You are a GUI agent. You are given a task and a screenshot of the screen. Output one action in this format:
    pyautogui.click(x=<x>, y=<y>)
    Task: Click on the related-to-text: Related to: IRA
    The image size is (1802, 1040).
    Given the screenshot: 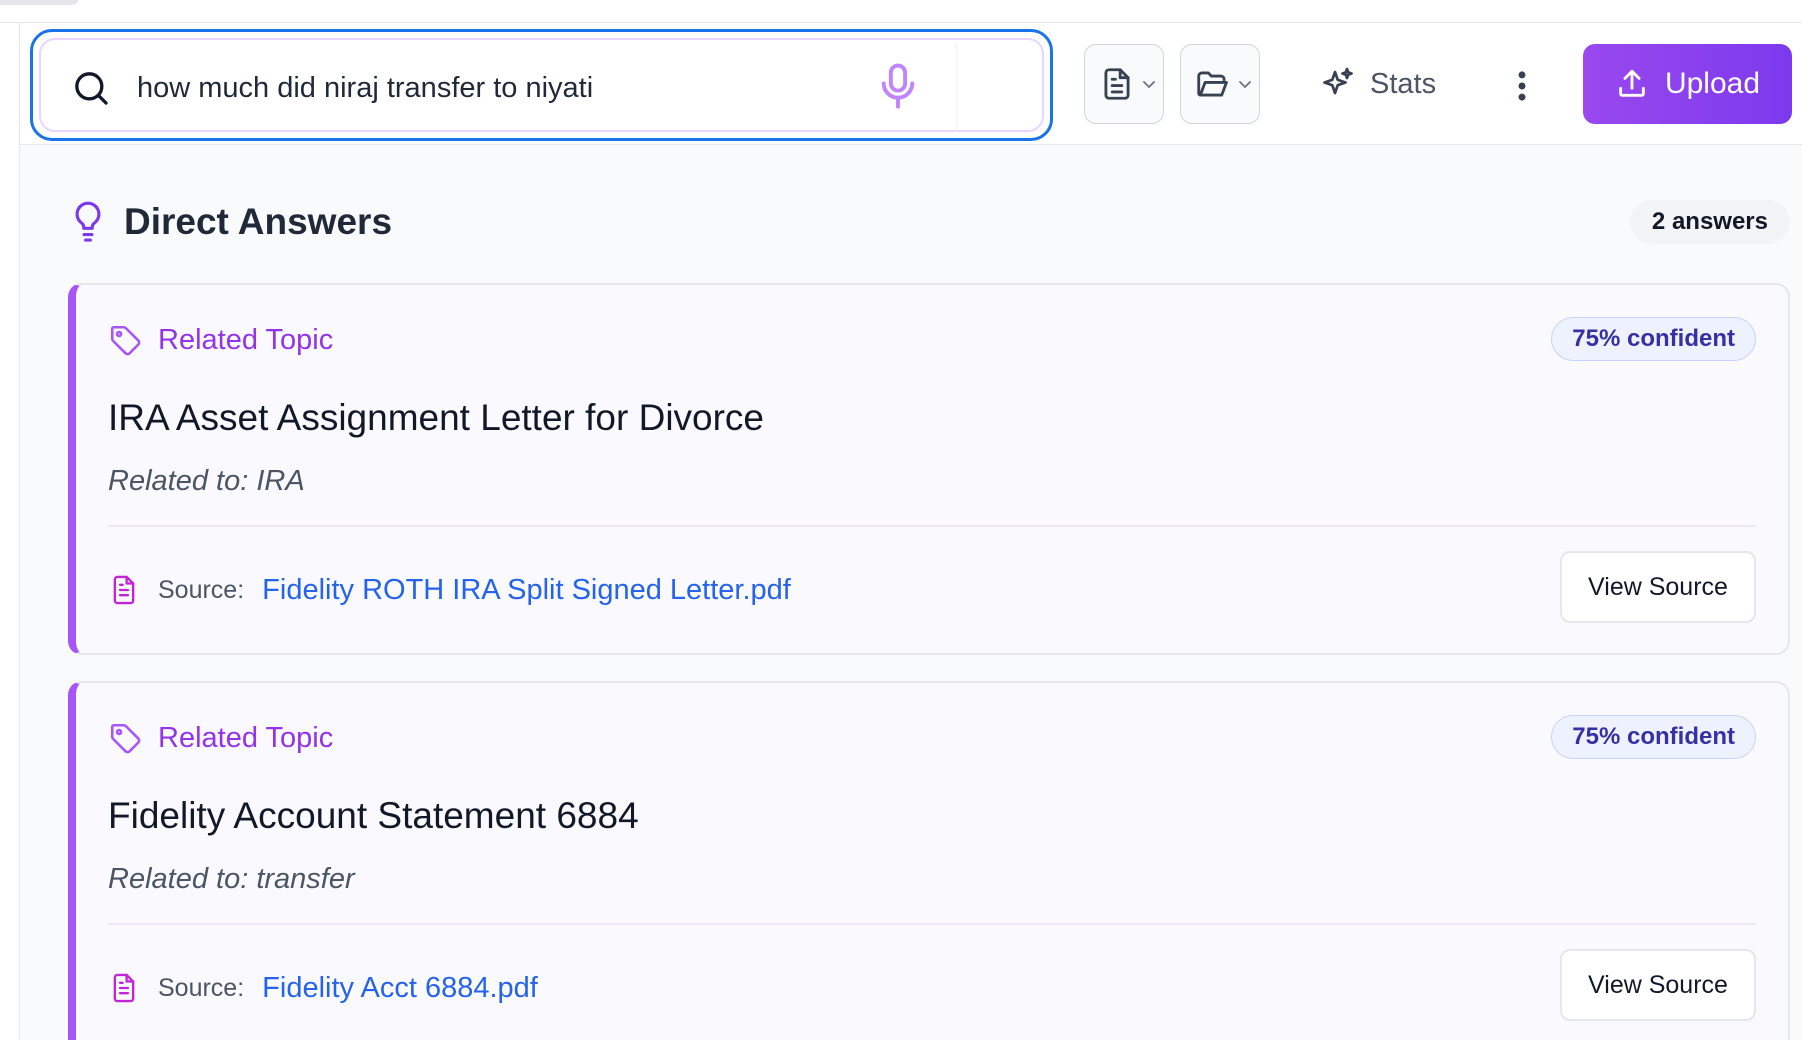 What is the action you would take?
    pyautogui.click(x=206, y=481)
    